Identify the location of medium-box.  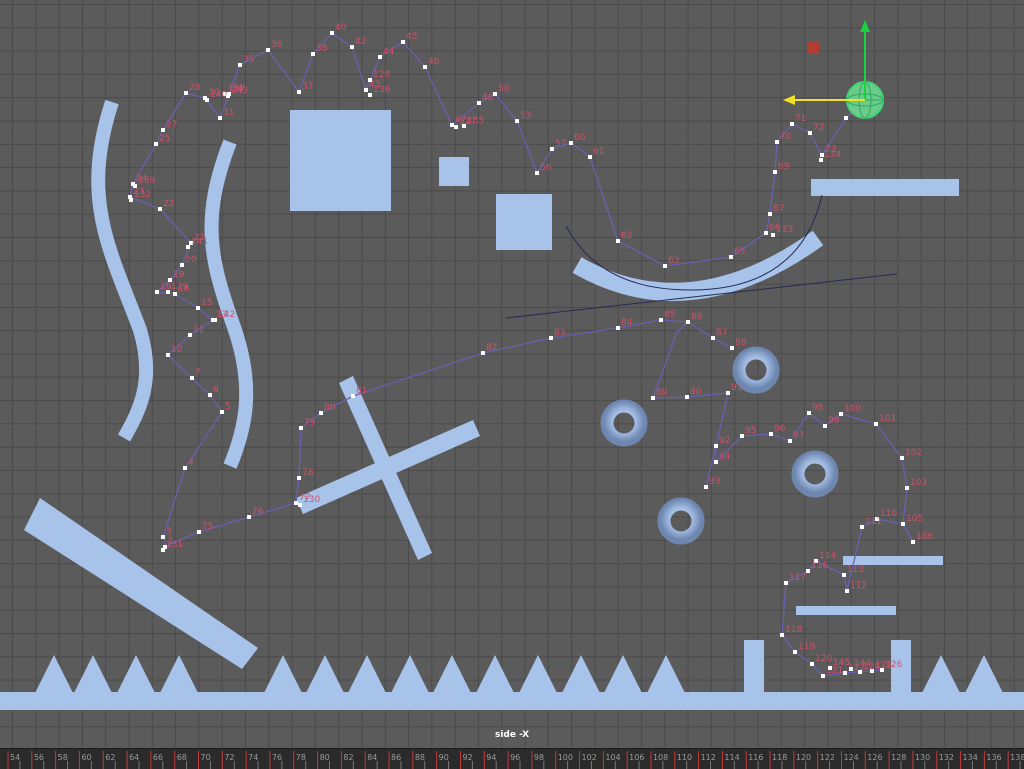
(524, 222).